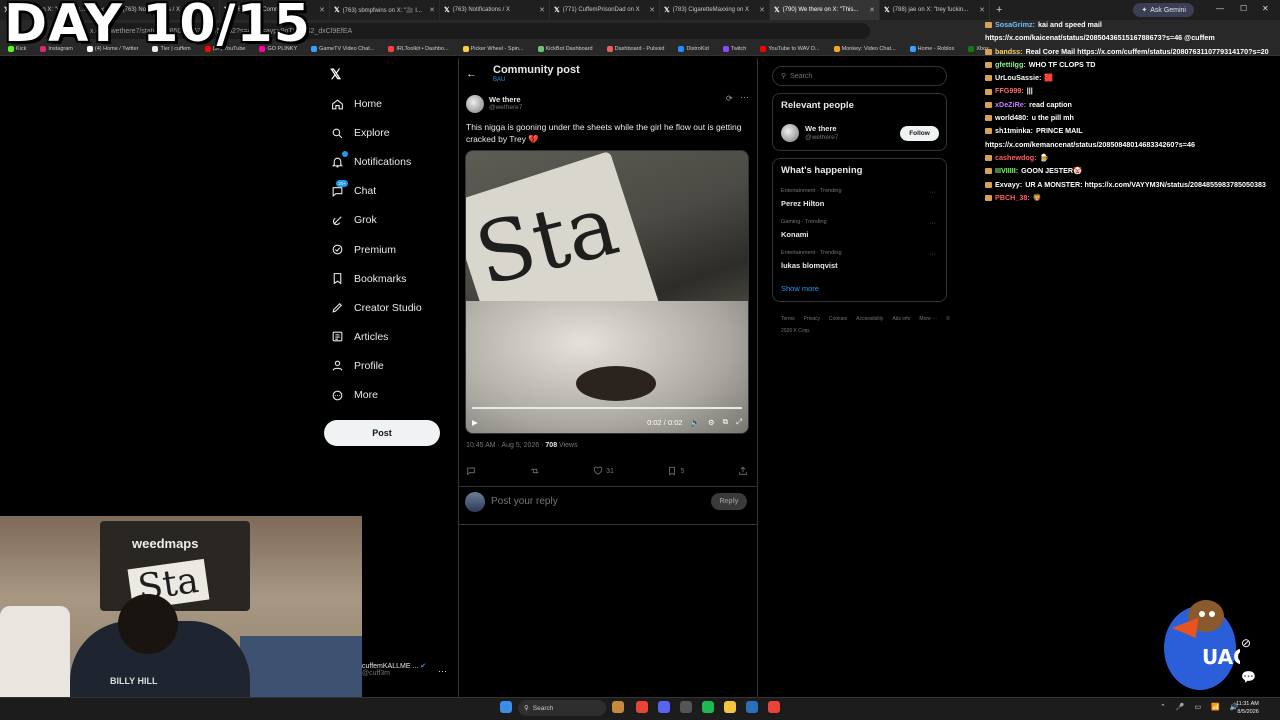 Image resolution: width=1280 pixels, height=720 pixels. I want to click on chat-username: xDeZiRe:, so click(1010, 104).